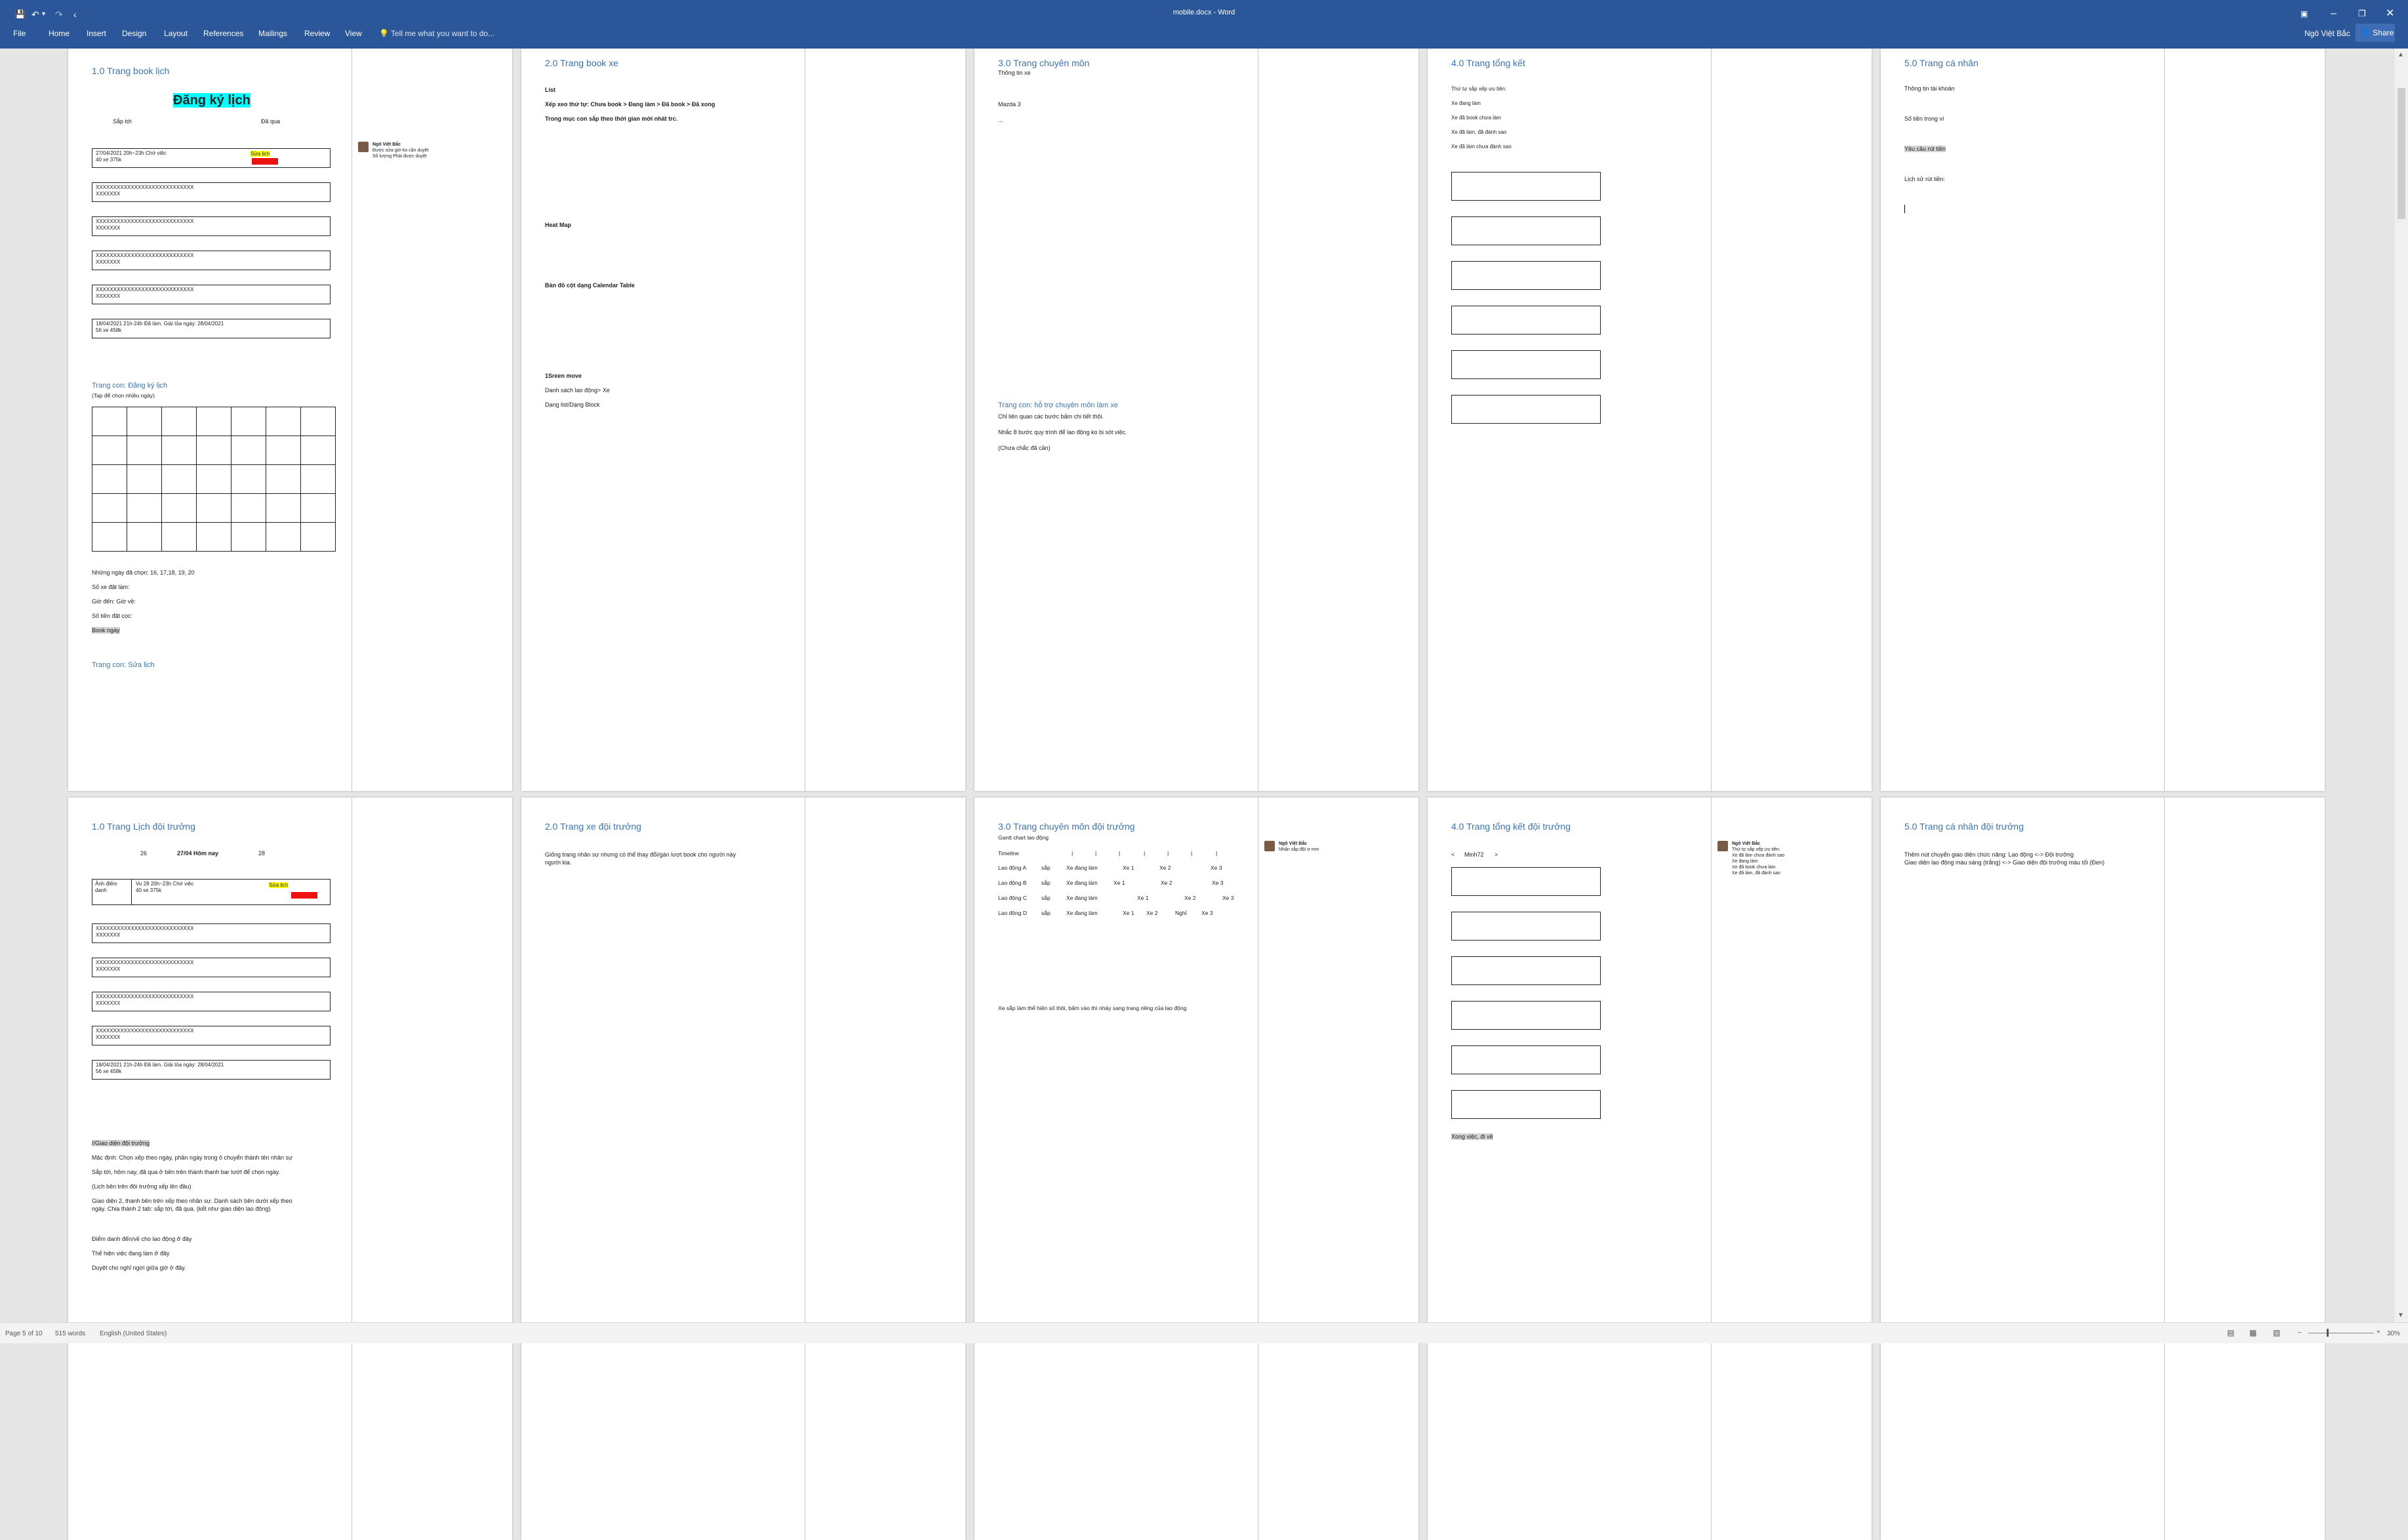 This screenshot has width=2408, height=1540. What do you see at coordinates (1472, 1136) in the screenshot?
I see `finish-button: Xong việc, đi về` at bounding box center [1472, 1136].